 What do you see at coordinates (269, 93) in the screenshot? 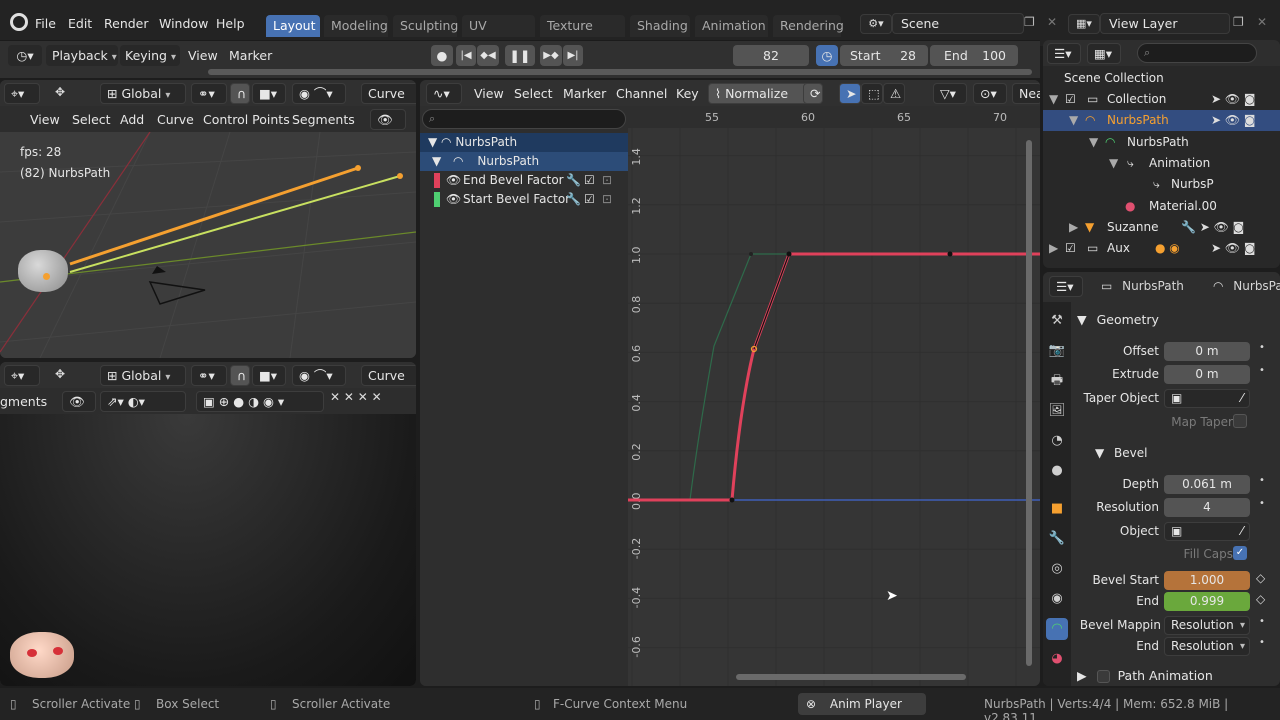
I see `snap-target-icon: ■▾` at bounding box center [269, 93].